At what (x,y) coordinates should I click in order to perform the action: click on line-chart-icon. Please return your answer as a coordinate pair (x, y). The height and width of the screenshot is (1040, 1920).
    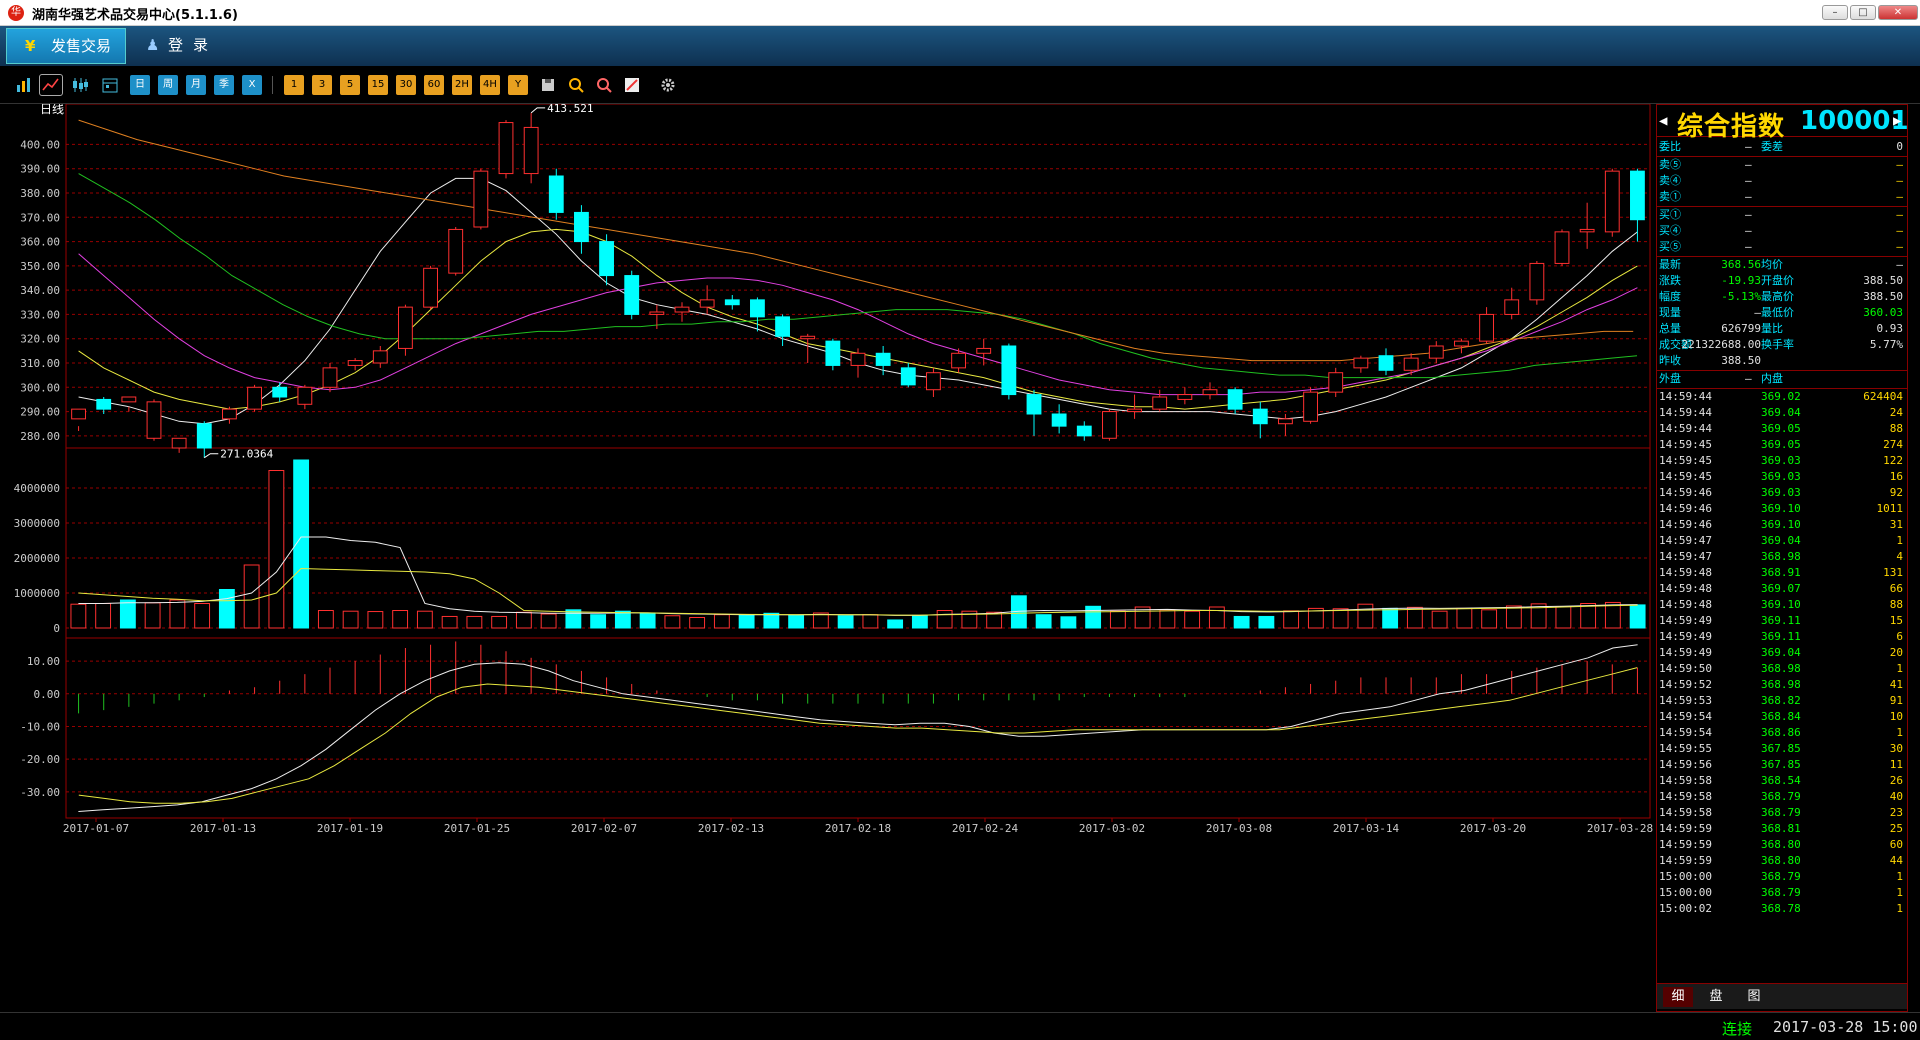
    Looking at the image, I should click on (51, 85).